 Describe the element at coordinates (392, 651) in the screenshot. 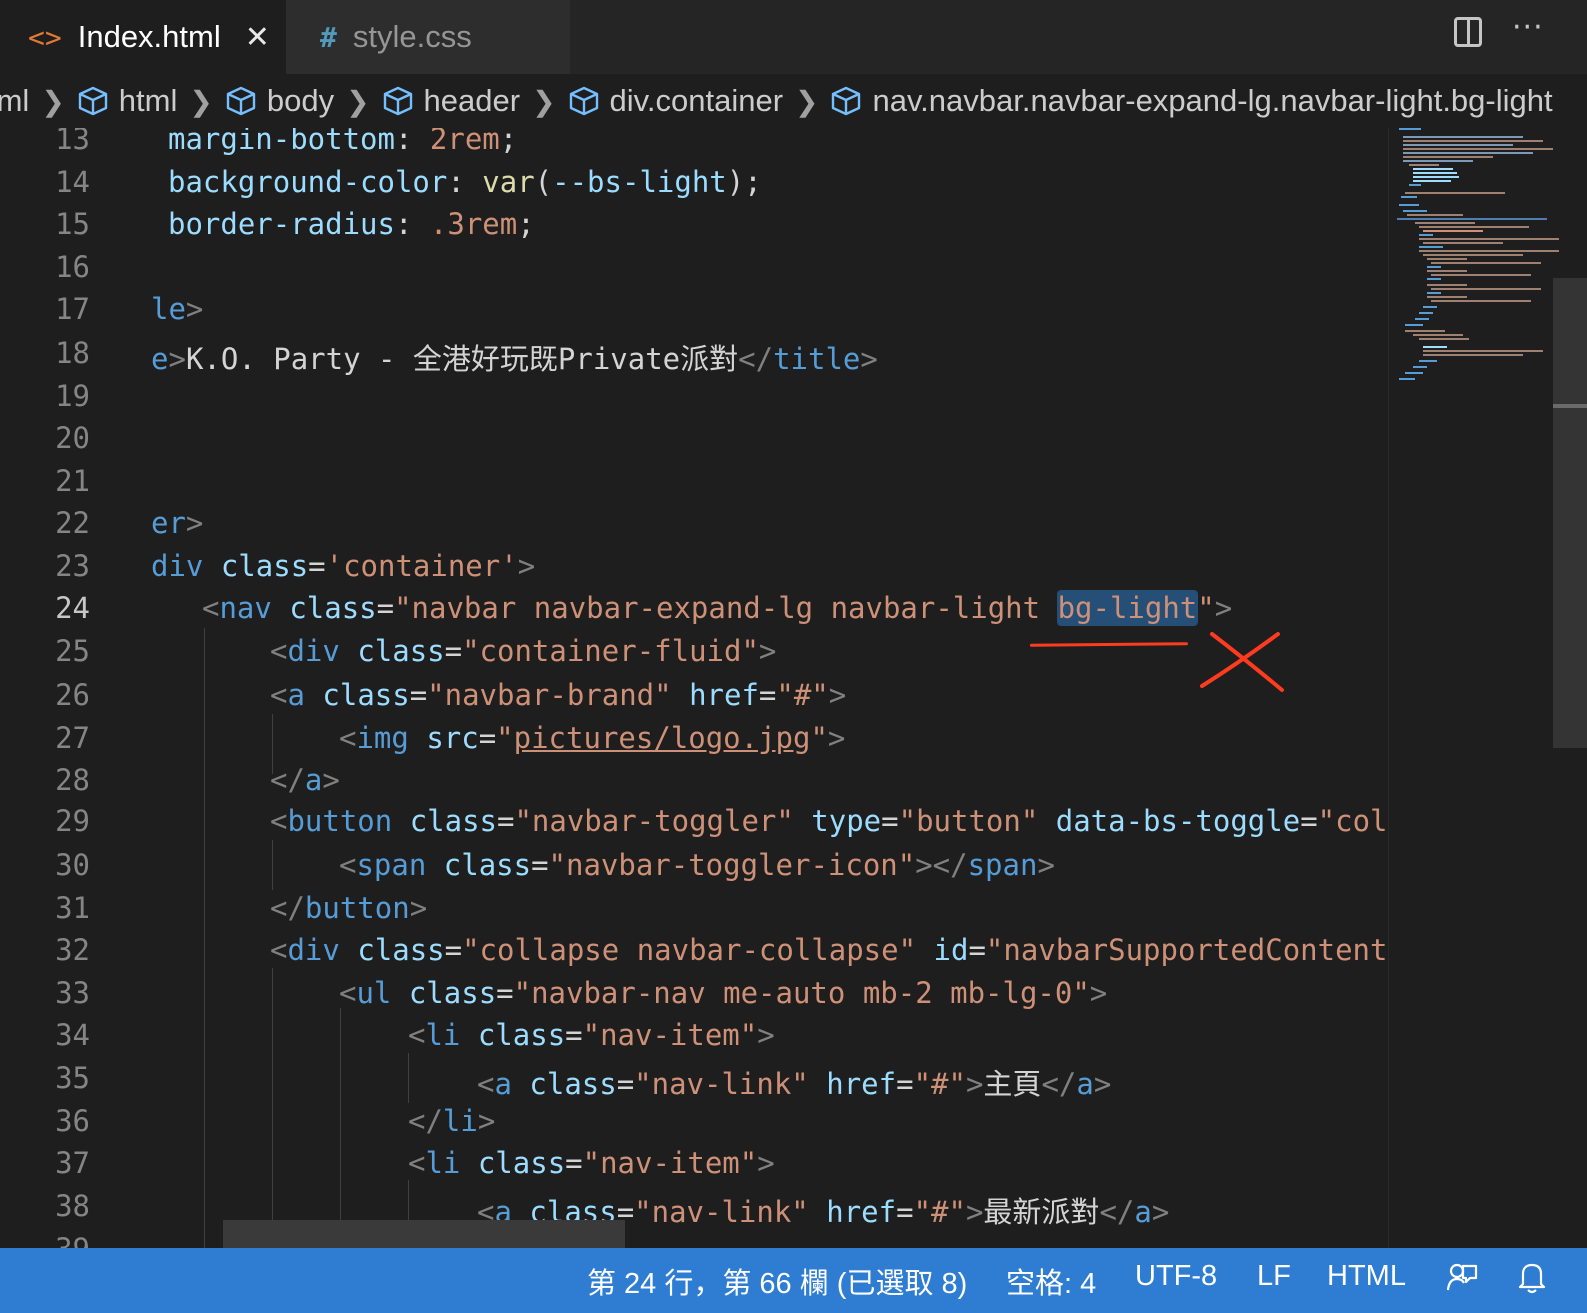

I see `token: class` at that location.